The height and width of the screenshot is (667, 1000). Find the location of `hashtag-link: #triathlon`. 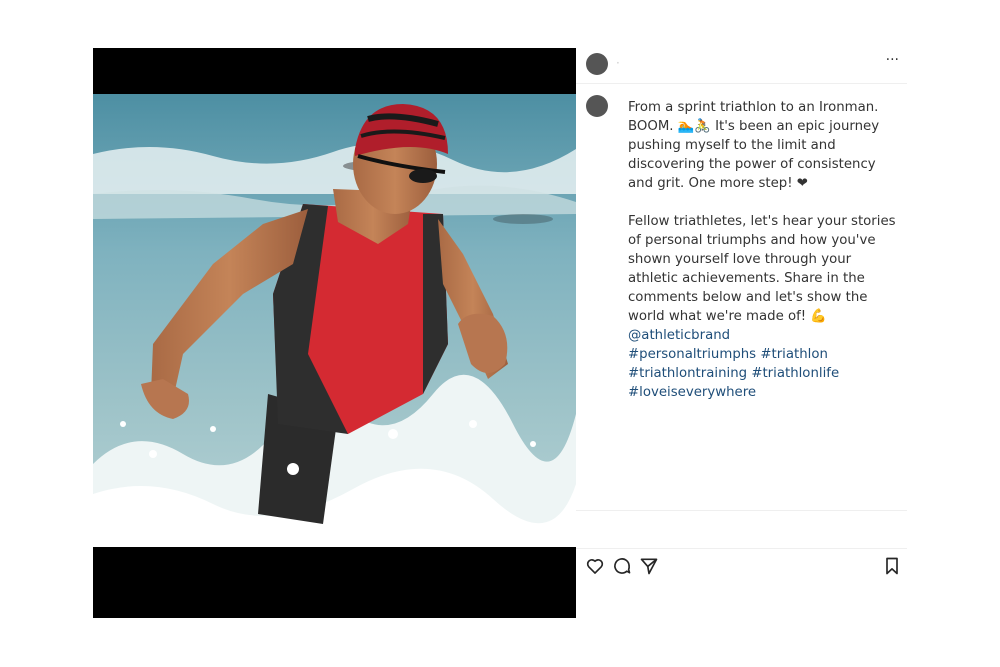

hashtag-link: #triathlon is located at coordinates (794, 354).